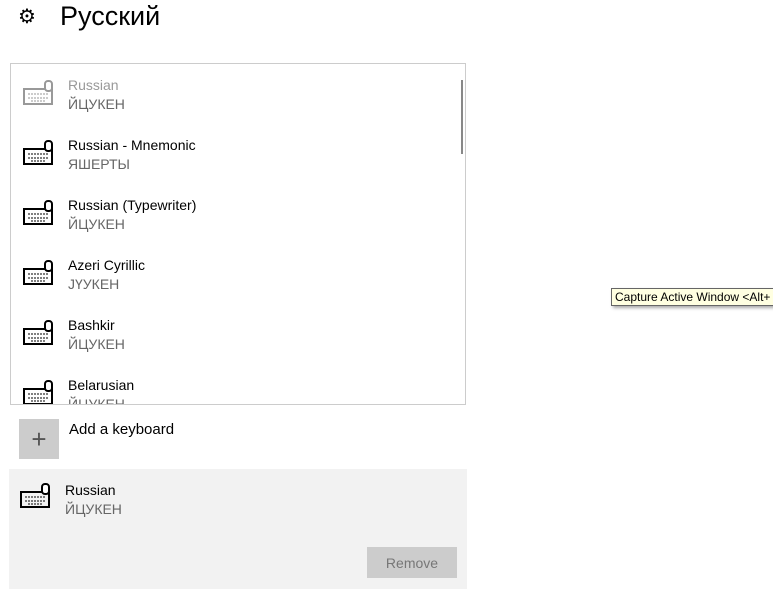 The height and width of the screenshot is (610, 773). Describe the element at coordinates (93, 85) in the screenshot. I see `keyboard-name: Russian` at that location.